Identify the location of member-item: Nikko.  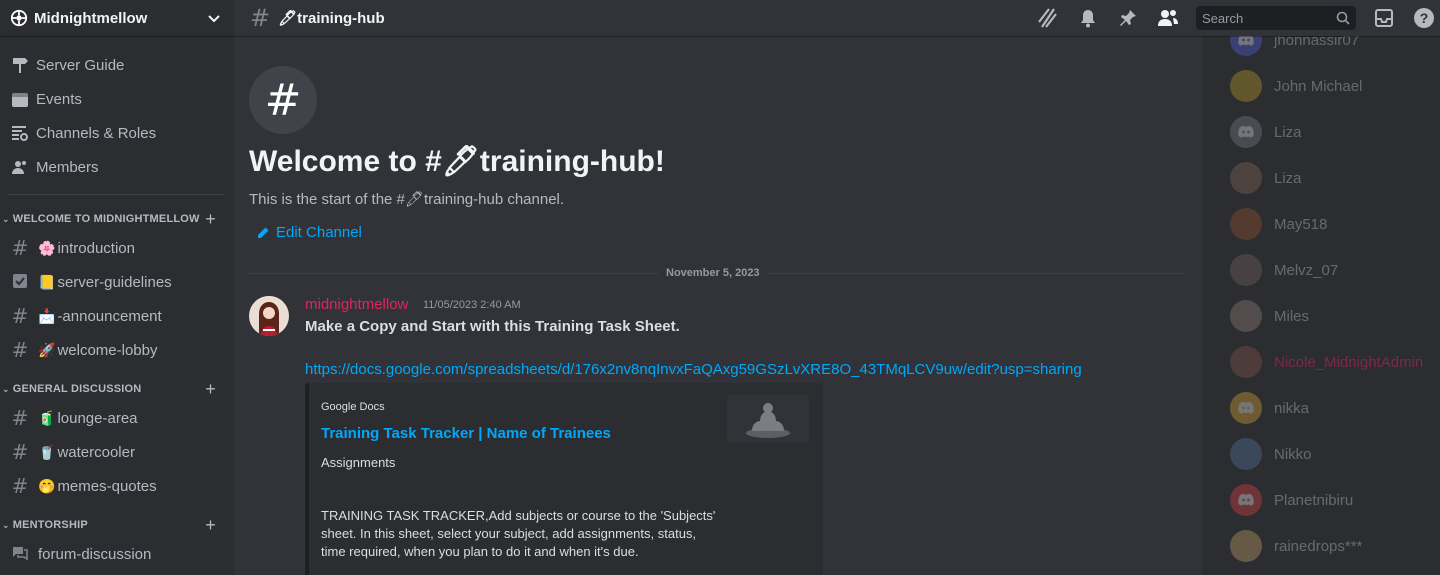
(1271, 454).